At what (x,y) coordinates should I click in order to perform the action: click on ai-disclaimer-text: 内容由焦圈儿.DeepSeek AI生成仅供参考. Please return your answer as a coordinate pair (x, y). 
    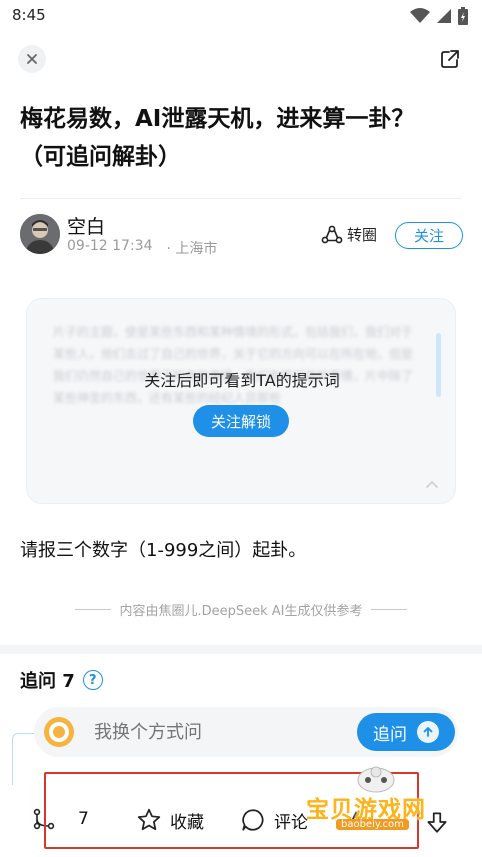
    Looking at the image, I should click on (241, 611).